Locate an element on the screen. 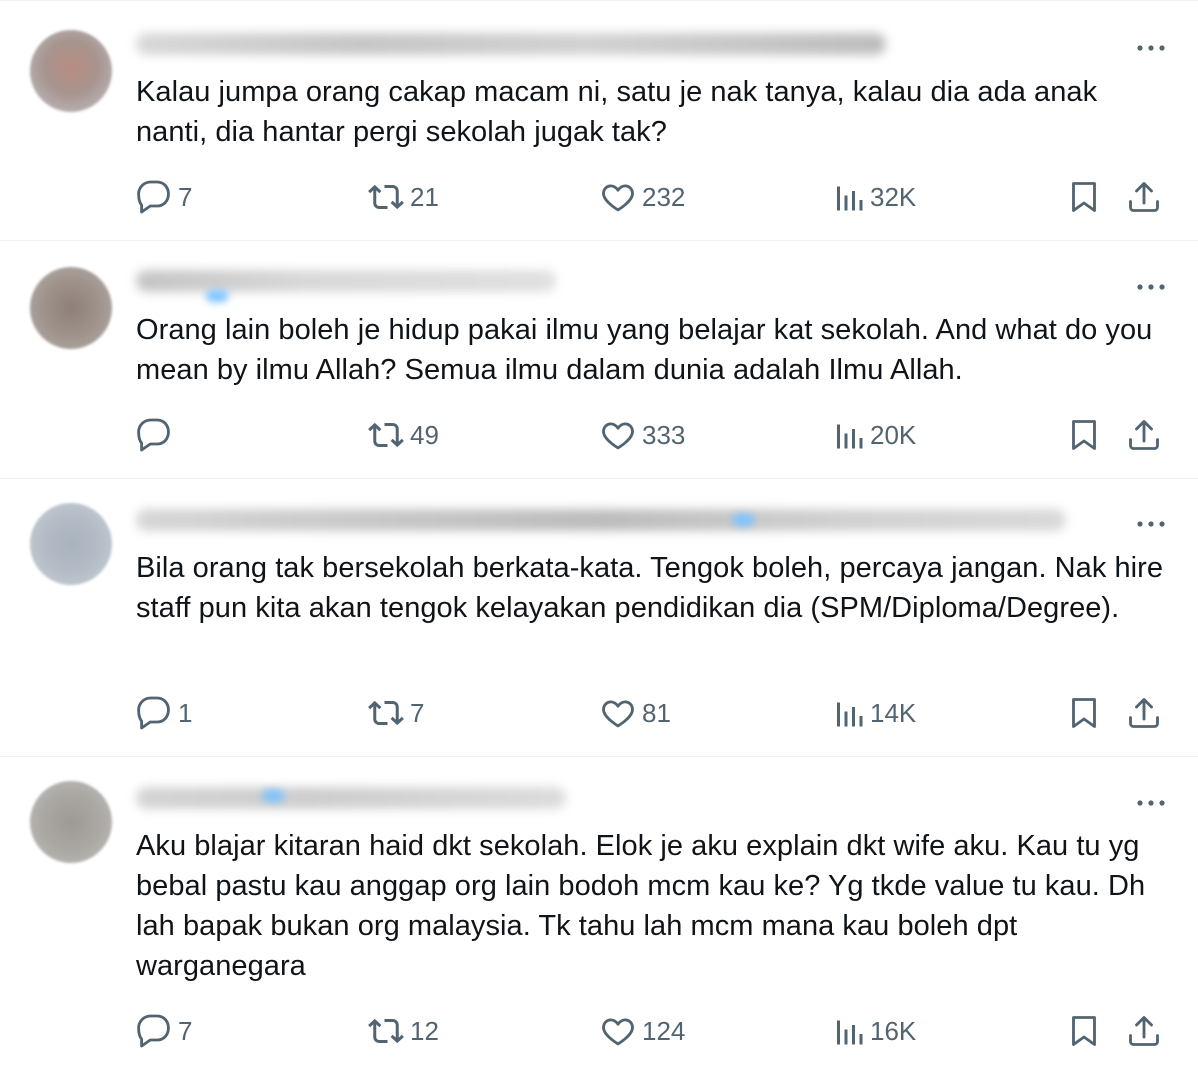  reply-count: 1 is located at coordinates (185, 712).